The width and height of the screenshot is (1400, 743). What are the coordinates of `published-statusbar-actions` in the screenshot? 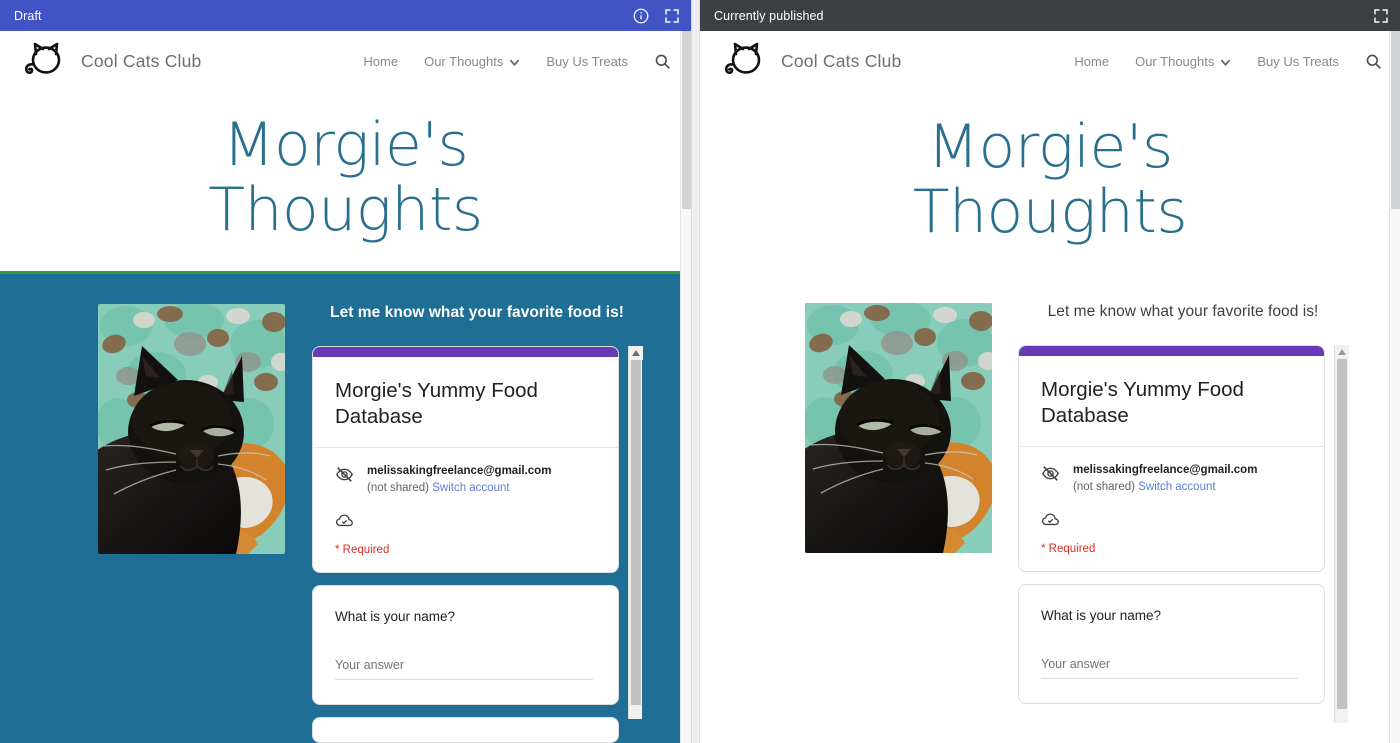 It's located at (1381, 16).